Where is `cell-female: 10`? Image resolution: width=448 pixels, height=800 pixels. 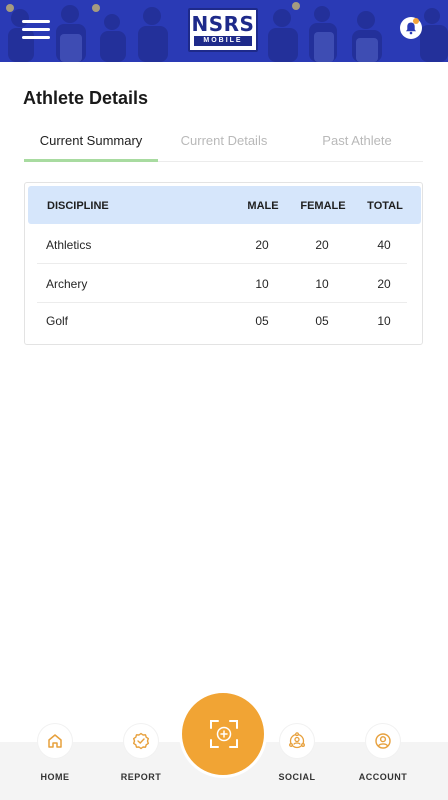
cell-female: 10 is located at coordinates (322, 284).